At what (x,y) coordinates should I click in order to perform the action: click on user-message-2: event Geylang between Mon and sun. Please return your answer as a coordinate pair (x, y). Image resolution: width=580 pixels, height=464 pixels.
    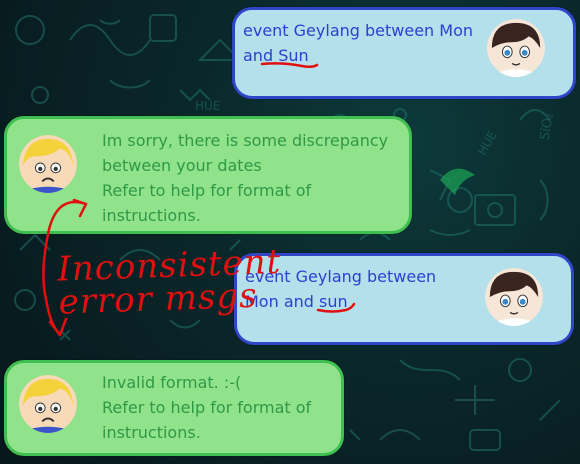
    Looking at the image, I should click on (404, 299).